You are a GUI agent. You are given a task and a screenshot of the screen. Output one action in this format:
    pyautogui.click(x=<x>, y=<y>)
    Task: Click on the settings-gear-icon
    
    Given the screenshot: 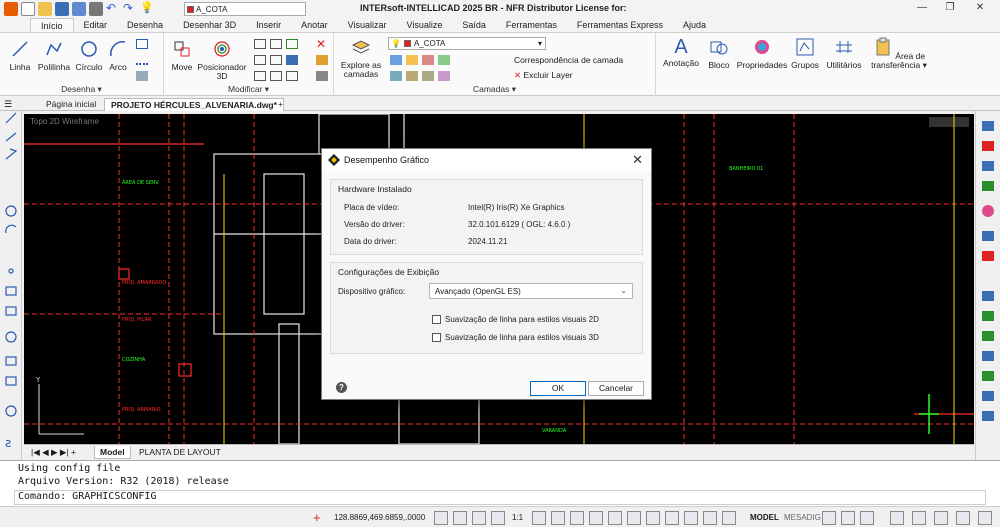 What is the action you would take?
    pyautogui.click(x=829, y=518)
    